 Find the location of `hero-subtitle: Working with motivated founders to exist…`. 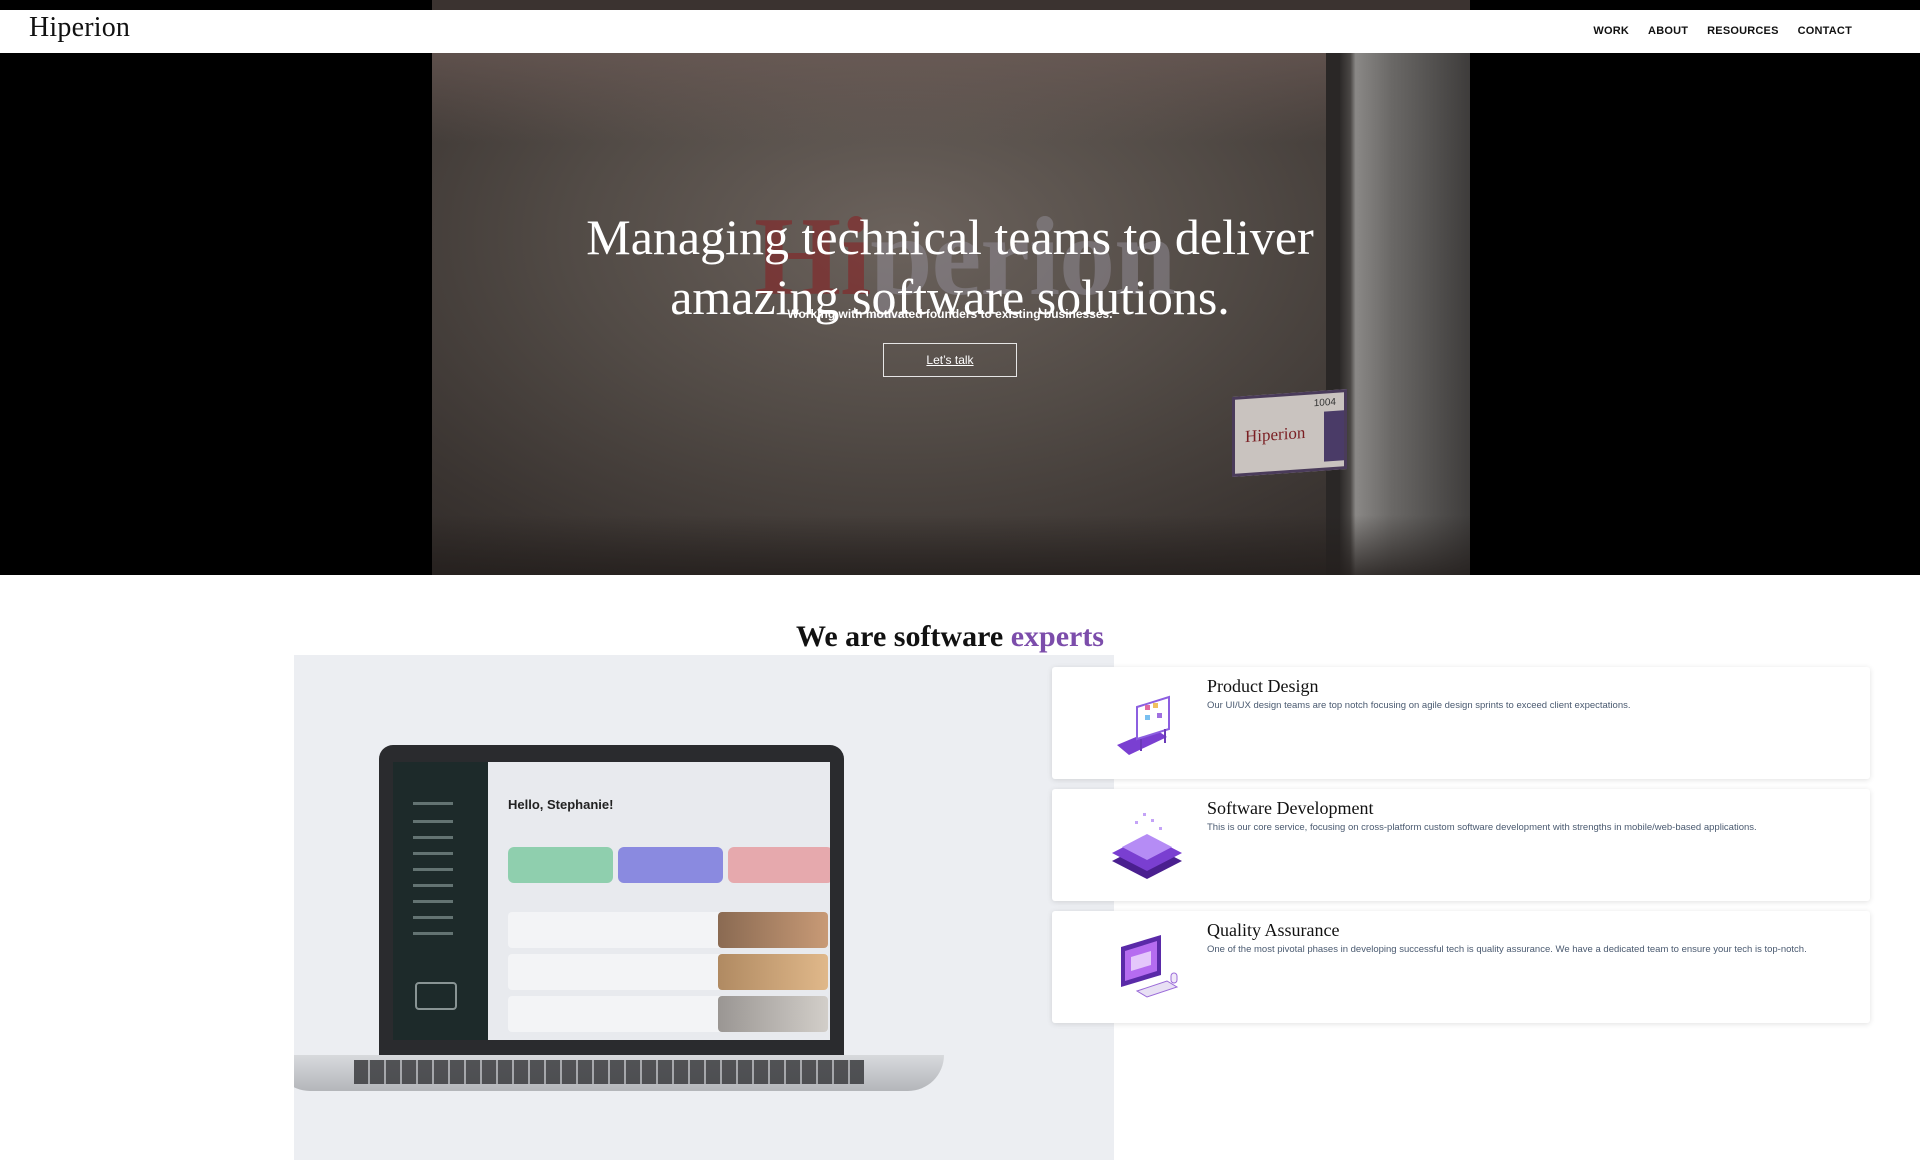

hero-subtitle: Working with motivated founders to exist… is located at coordinates (950, 314).